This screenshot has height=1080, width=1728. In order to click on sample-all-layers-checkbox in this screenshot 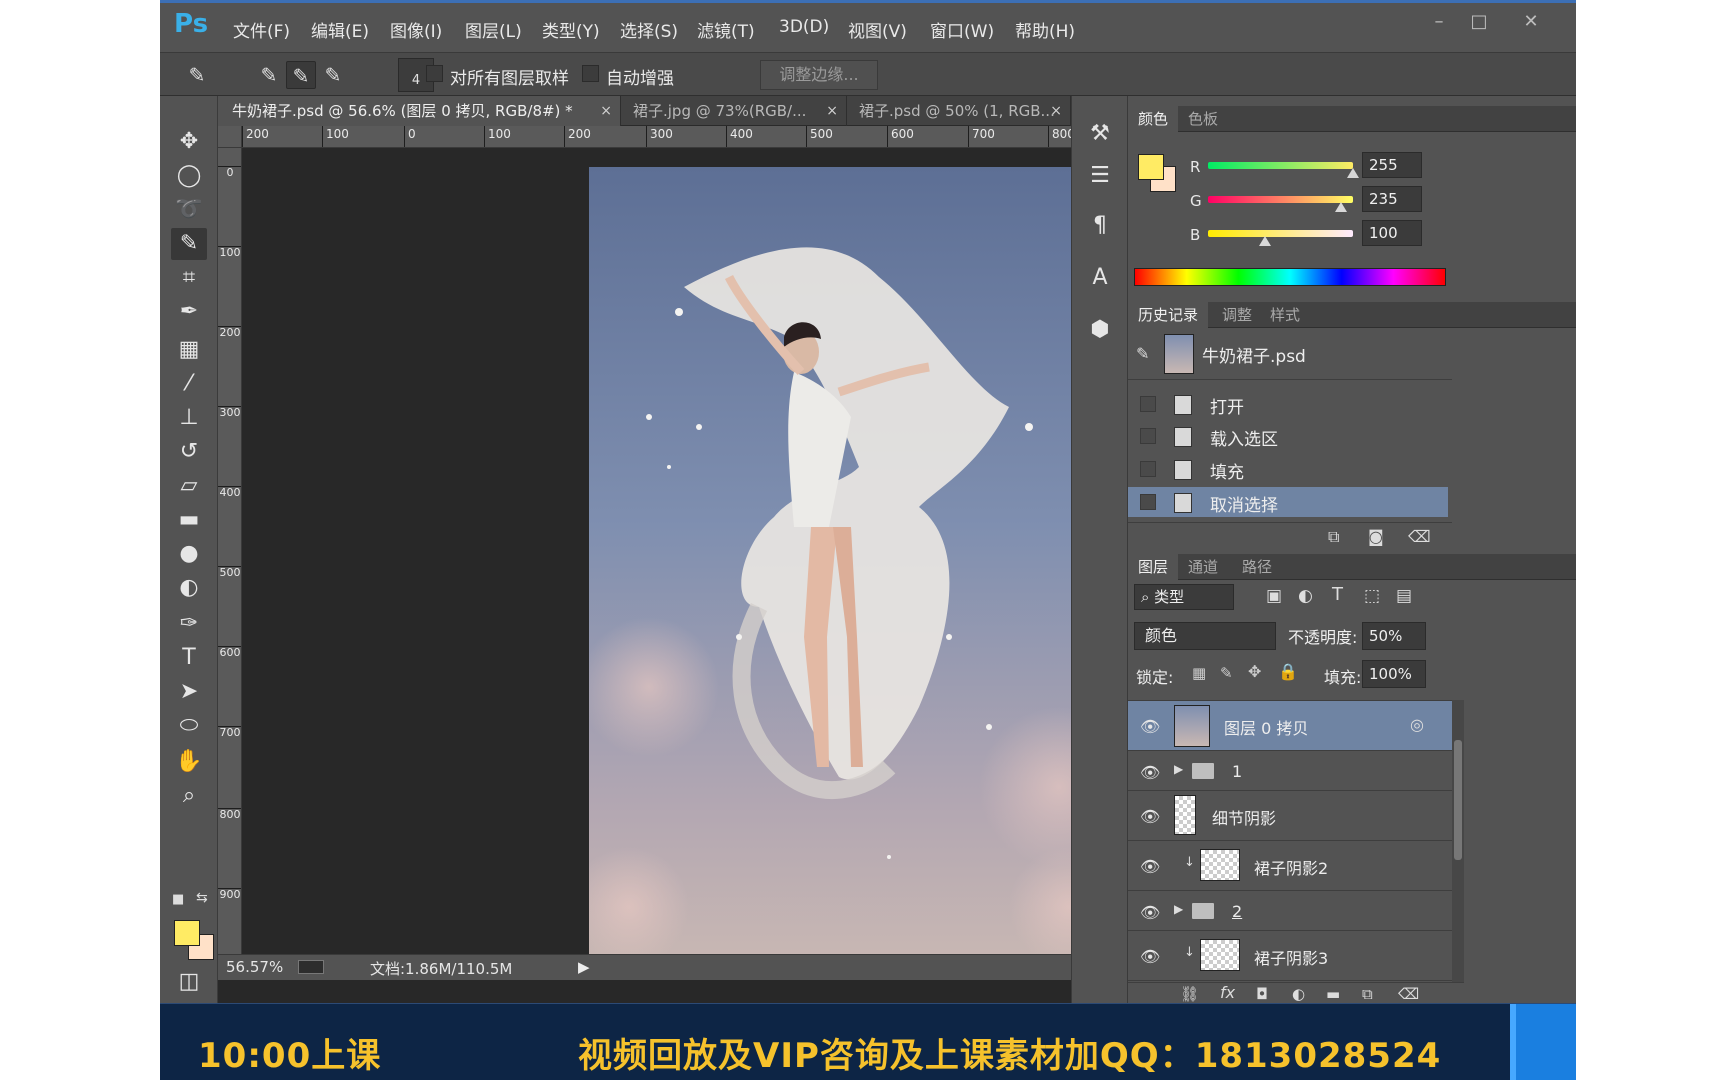, I will do `click(434, 73)`.